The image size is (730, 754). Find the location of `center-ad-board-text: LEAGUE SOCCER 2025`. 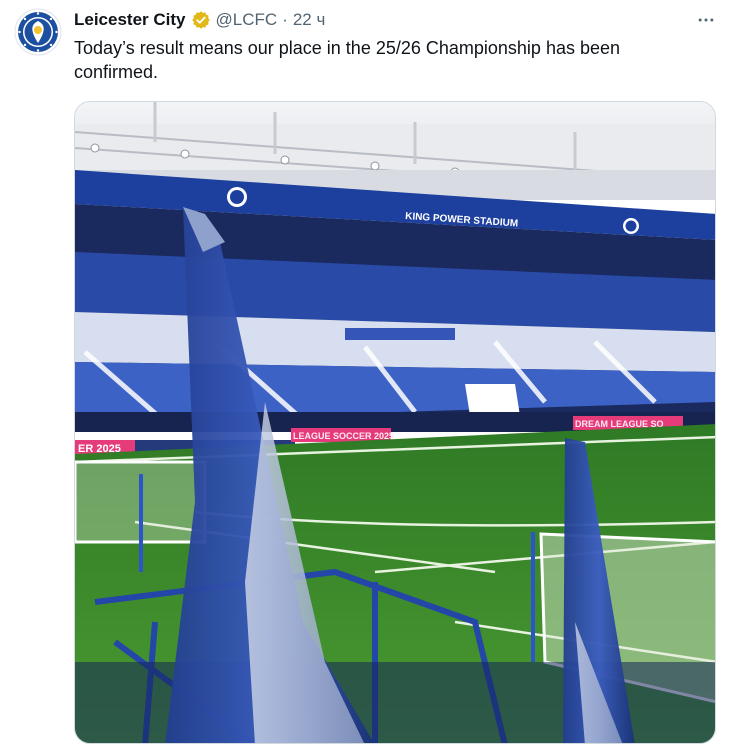

center-ad-board-text: LEAGUE SOCCER 2025 is located at coordinates (343, 436).